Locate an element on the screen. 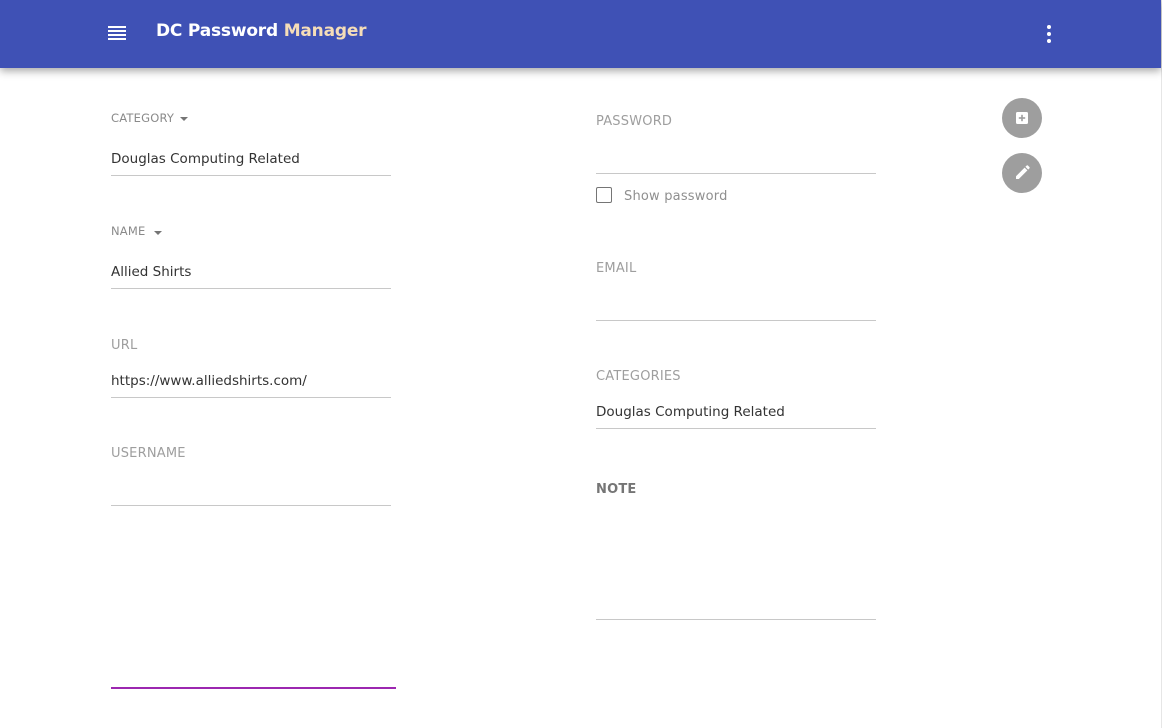  app-bar: DC Password Manager is located at coordinates (580, 34).